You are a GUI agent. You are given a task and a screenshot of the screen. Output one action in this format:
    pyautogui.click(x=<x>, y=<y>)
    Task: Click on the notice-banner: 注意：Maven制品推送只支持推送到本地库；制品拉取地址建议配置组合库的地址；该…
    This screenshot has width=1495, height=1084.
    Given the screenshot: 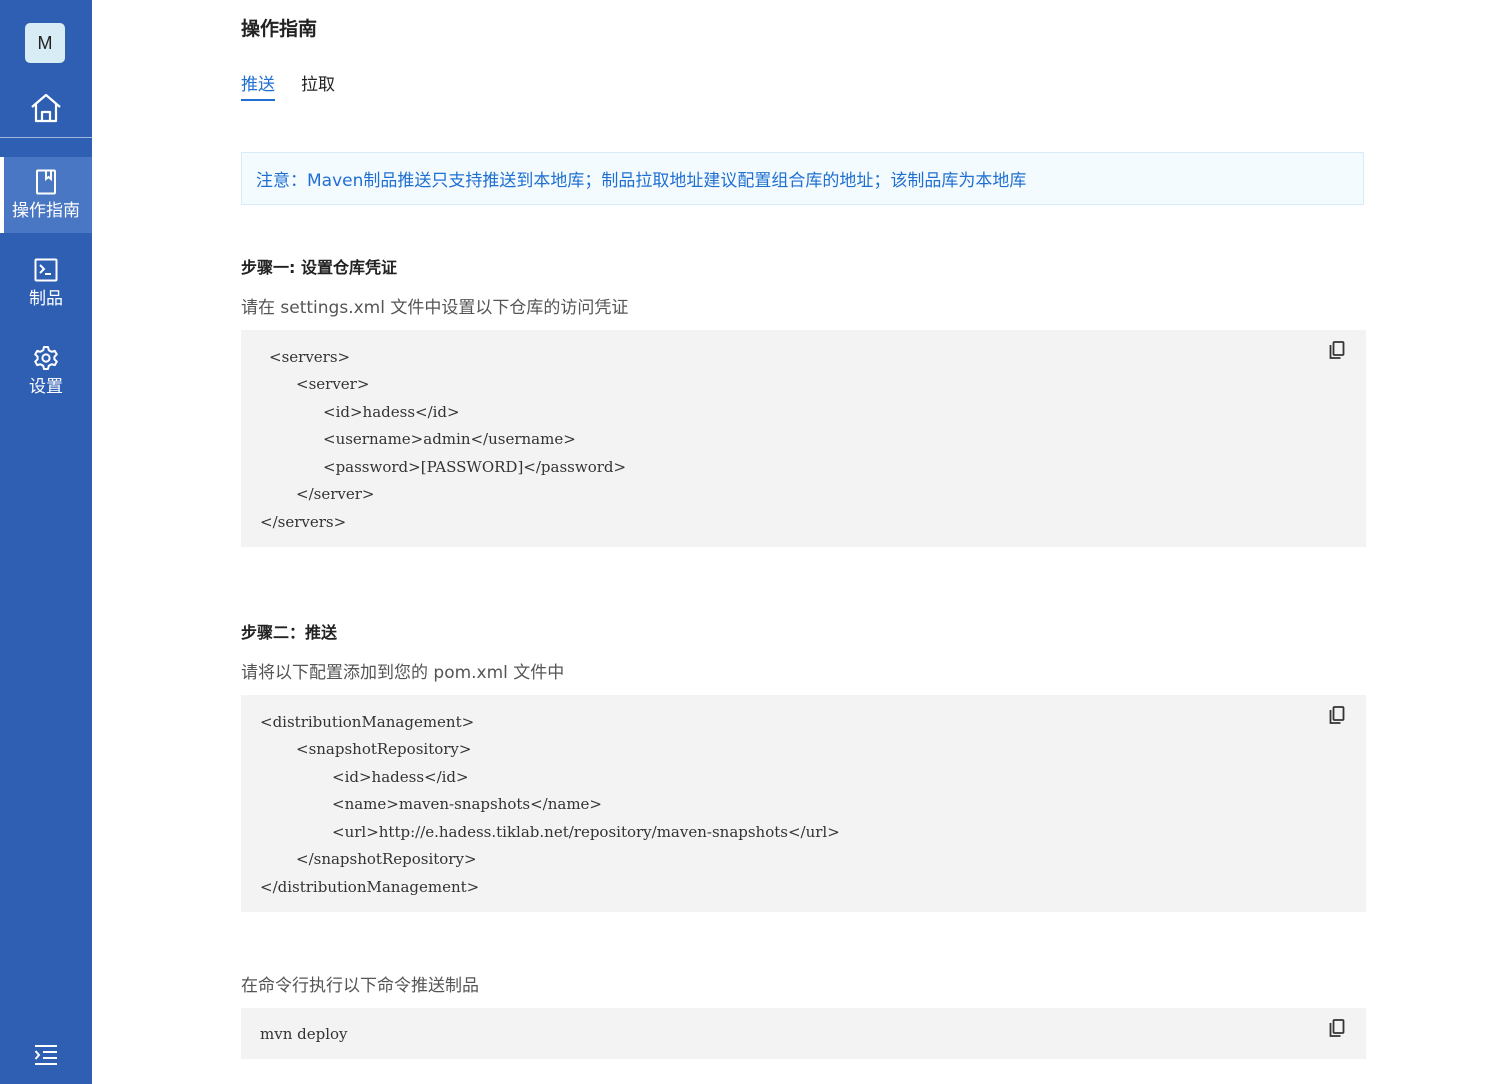 What is the action you would take?
    pyautogui.click(x=802, y=178)
    